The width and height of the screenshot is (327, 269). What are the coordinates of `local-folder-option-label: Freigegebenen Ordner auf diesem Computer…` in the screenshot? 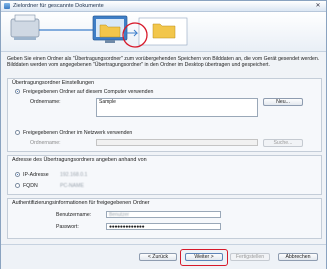 It's located at (88, 92).